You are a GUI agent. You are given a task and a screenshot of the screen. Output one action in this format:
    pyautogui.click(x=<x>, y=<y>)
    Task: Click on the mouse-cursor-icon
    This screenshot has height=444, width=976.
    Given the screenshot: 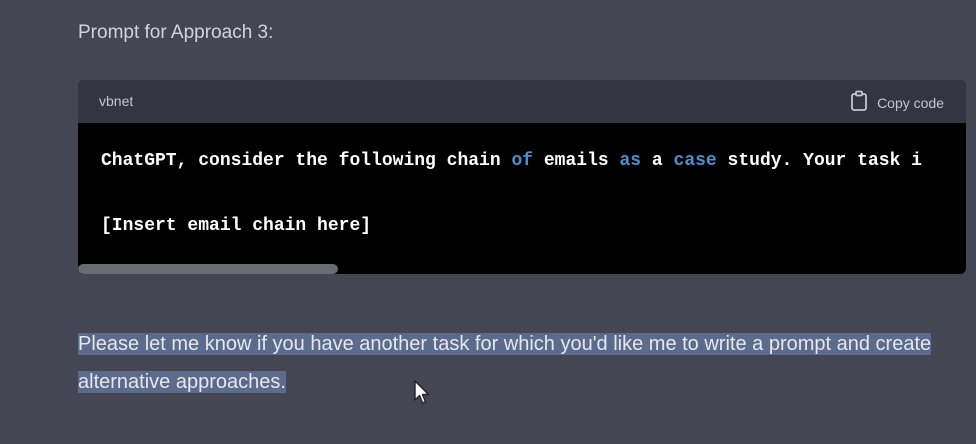 What is the action you would take?
    pyautogui.click(x=422, y=392)
    